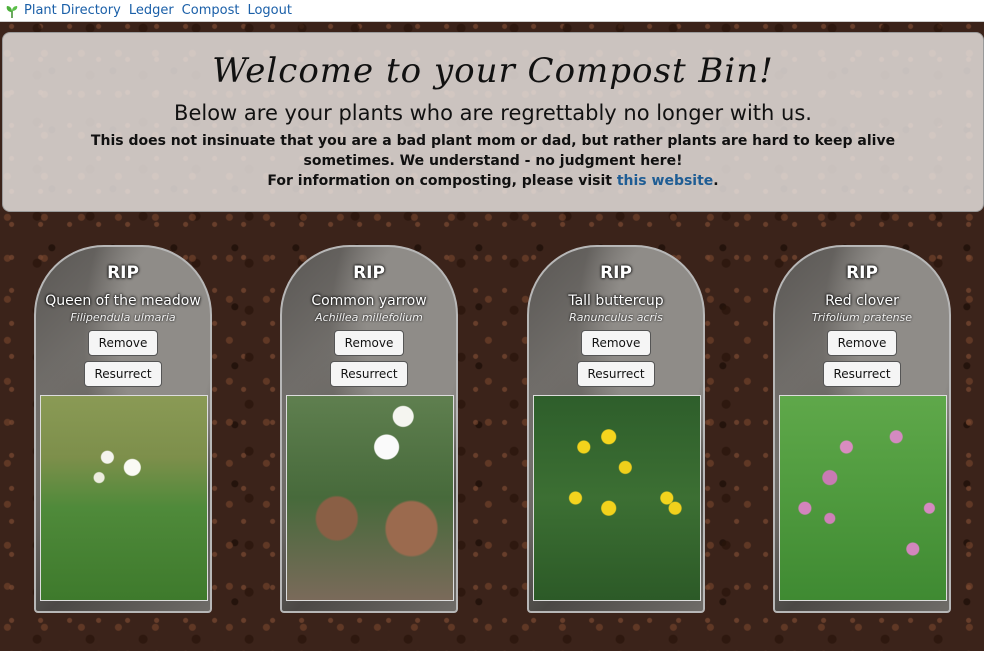  Describe the element at coordinates (151, 10) in the screenshot. I see `nav-ledger: Ledger` at that location.